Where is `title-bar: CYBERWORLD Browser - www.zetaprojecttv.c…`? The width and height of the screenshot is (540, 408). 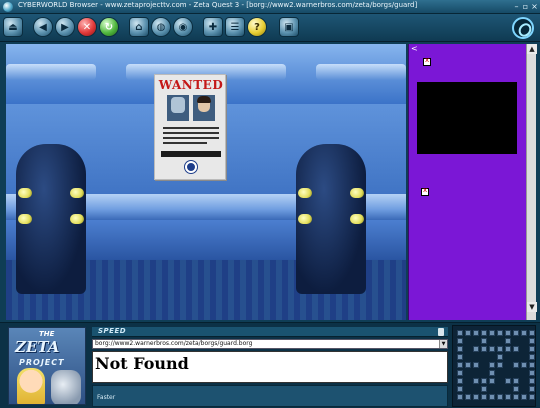
title-bar: CYBERWORLD Browser - www.zetaprojecttv.c… is located at coordinates (270, 7).